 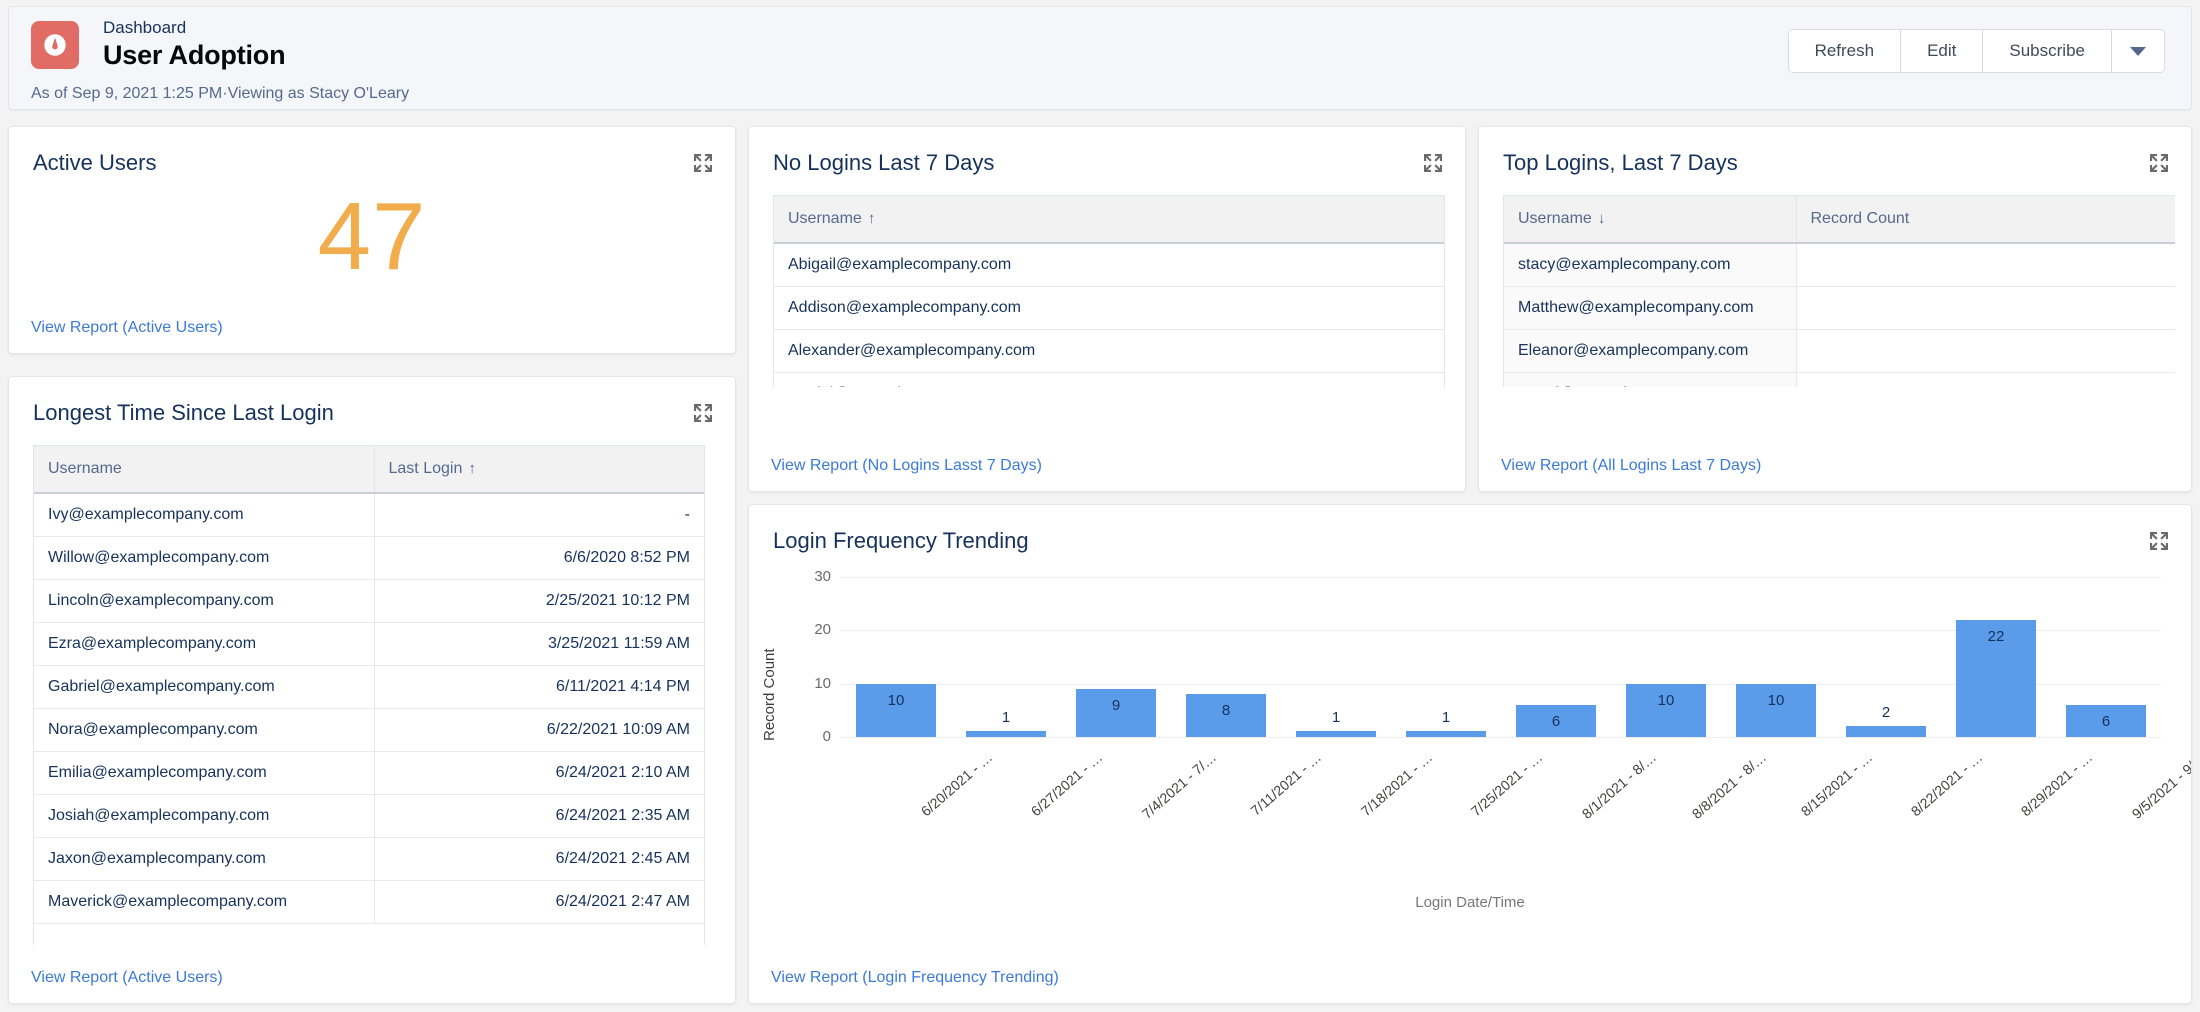 I want to click on column-header-username: Username ↑, so click(x=1109, y=219).